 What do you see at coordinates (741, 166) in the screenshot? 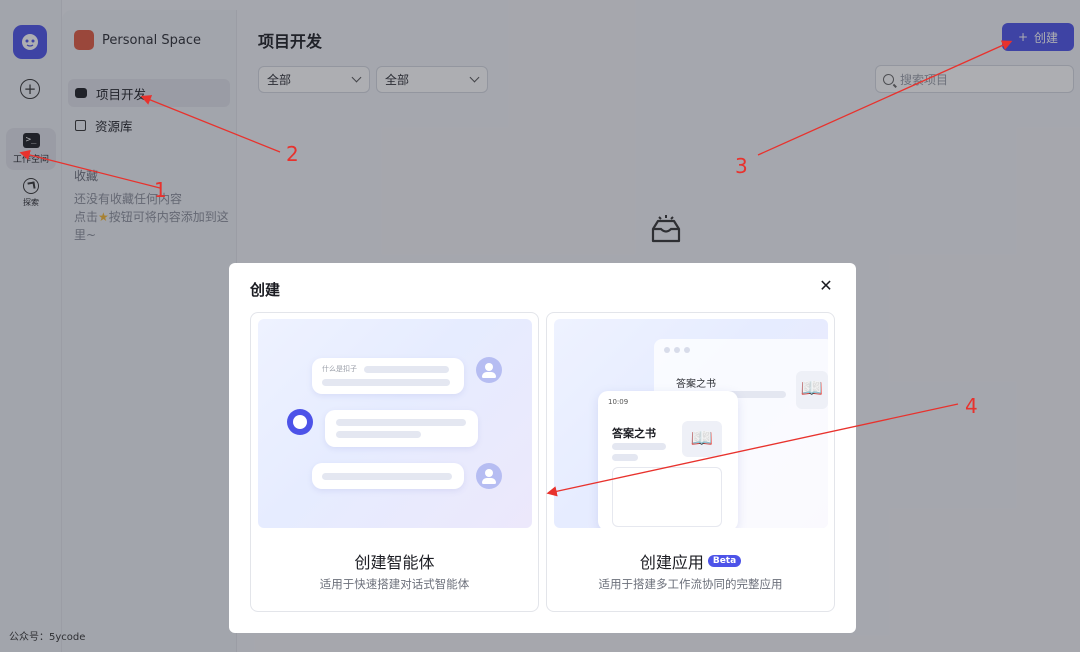
I see `annotation-number-3: 3` at bounding box center [741, 166].